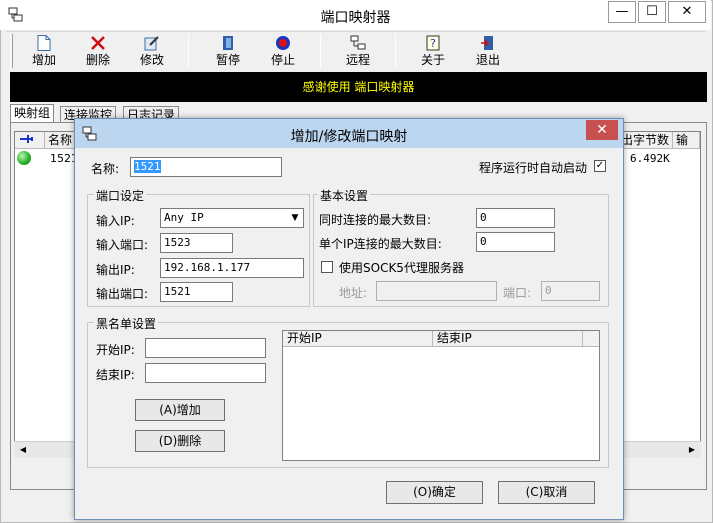 Image resolution: width=713 pixels, height=523 pixels. What do you see at coordinates (232, 218) in the screenshot?
I see `in-ip-select: Any IP` at bounding box center [232, 218].